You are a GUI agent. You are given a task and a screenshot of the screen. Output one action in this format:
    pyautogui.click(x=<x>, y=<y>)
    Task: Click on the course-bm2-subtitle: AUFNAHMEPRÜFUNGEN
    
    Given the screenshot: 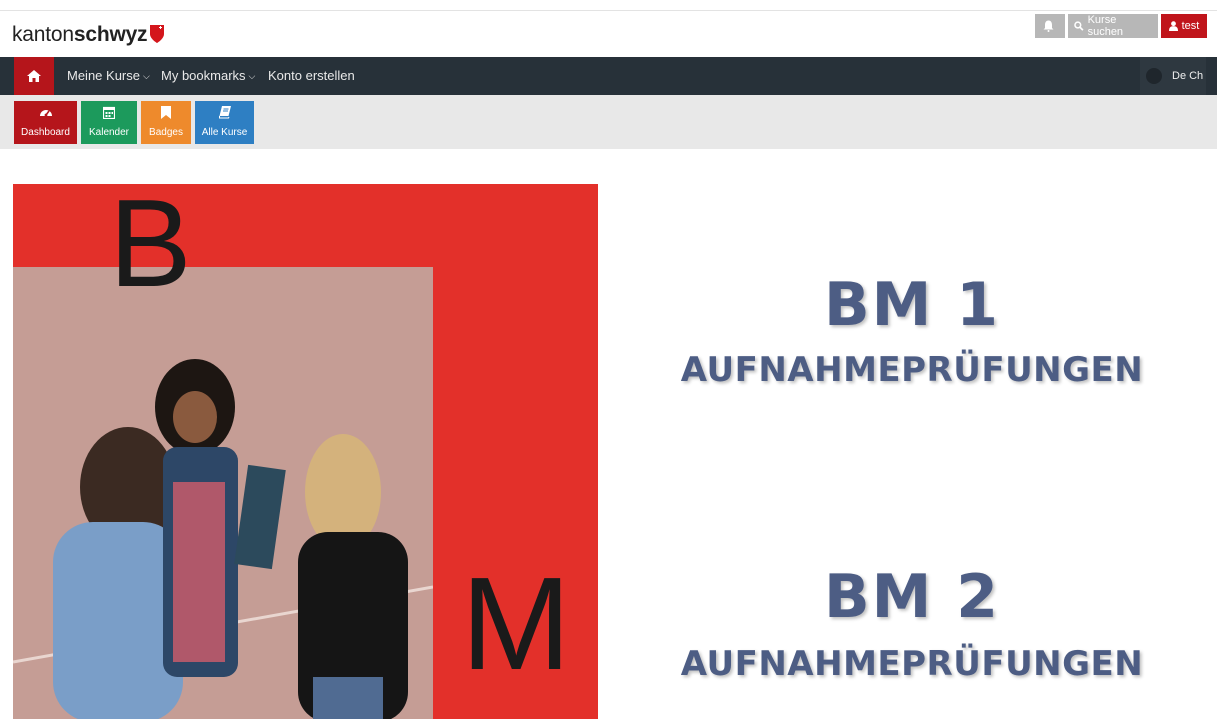 What is the action you would take?
    pyautogui.click(x=912, y=664)
    